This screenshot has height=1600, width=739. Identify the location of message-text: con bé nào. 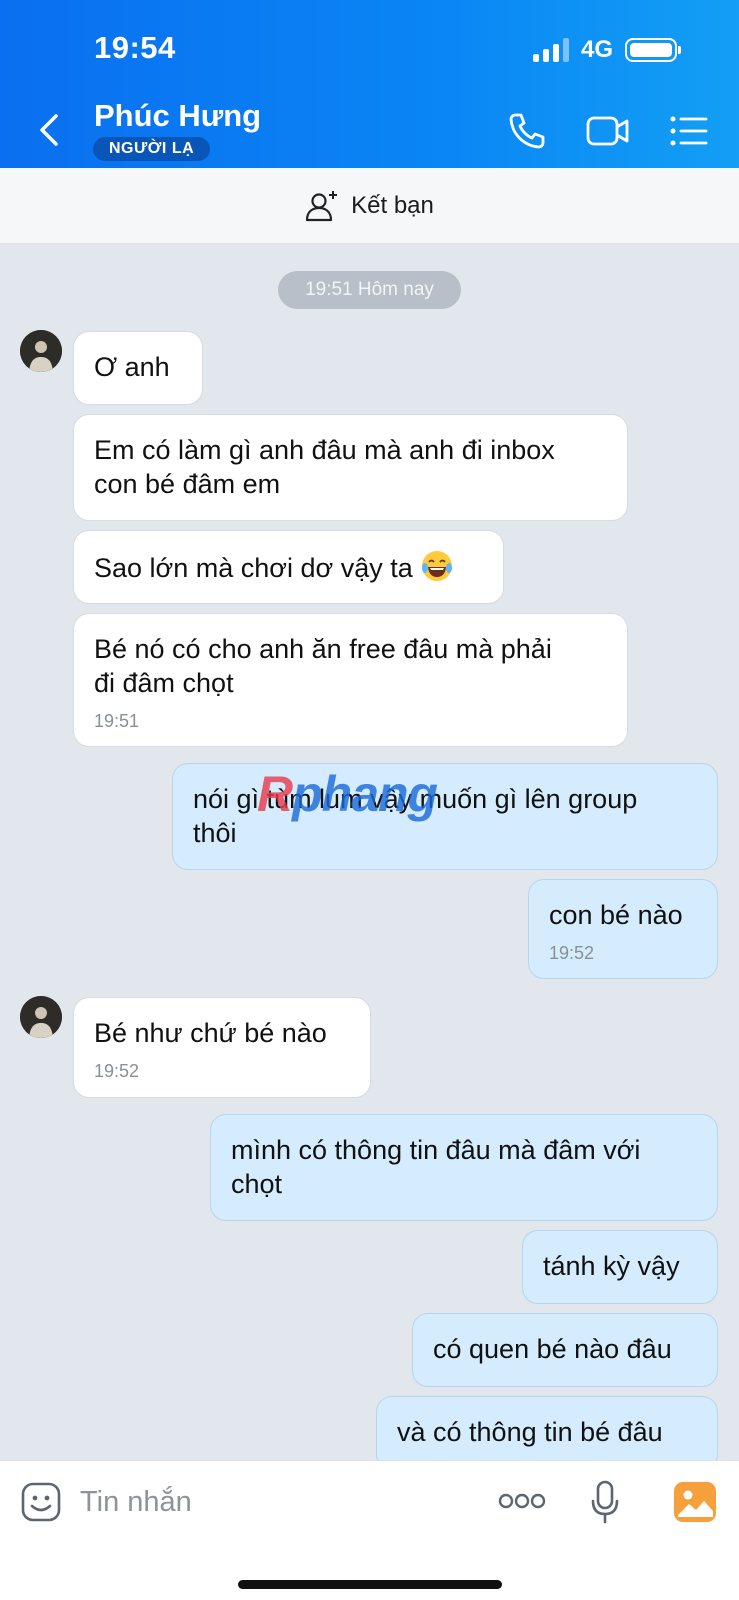
(616, 915).